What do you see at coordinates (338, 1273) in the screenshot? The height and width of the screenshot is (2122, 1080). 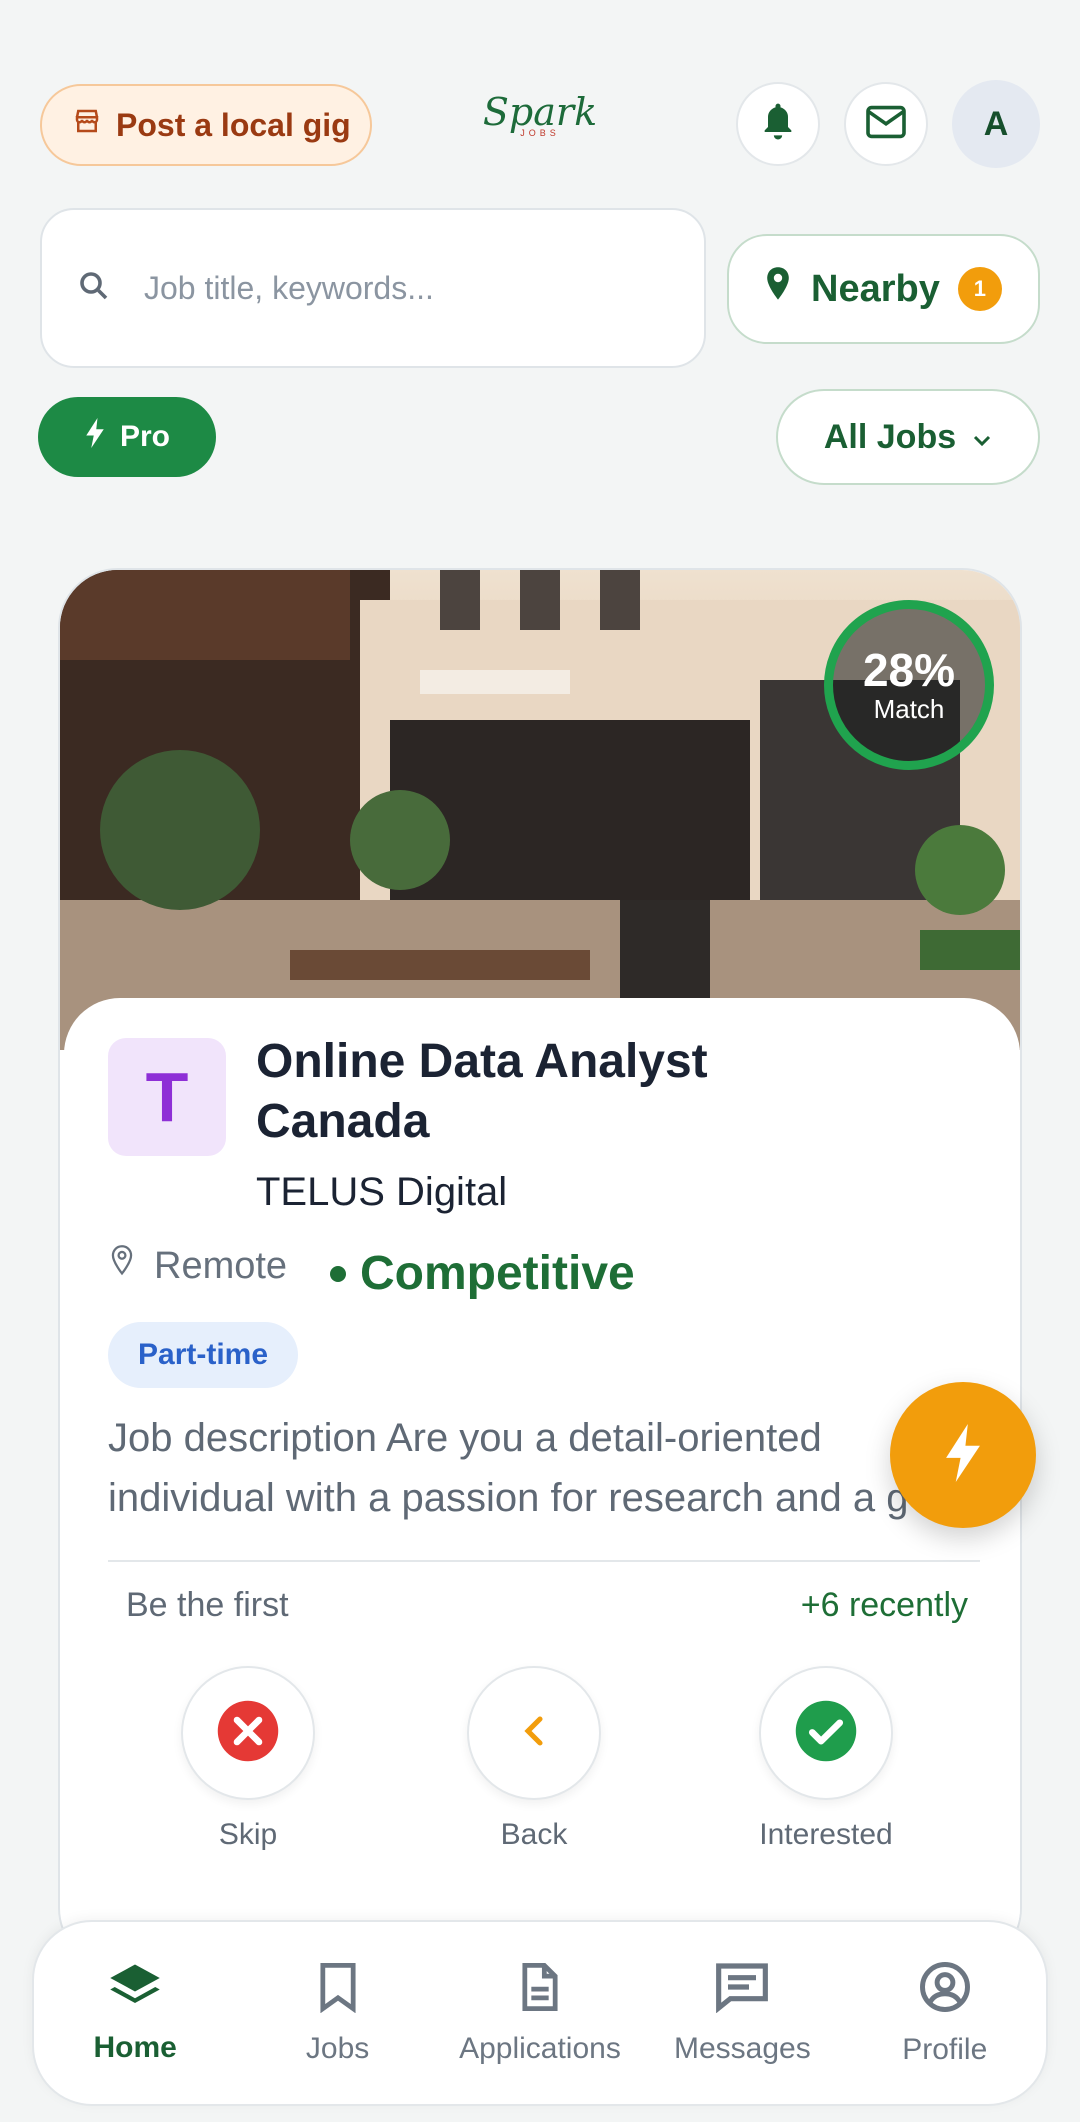 I see `salary-dot-icon` at bounding box center [338, 1273].